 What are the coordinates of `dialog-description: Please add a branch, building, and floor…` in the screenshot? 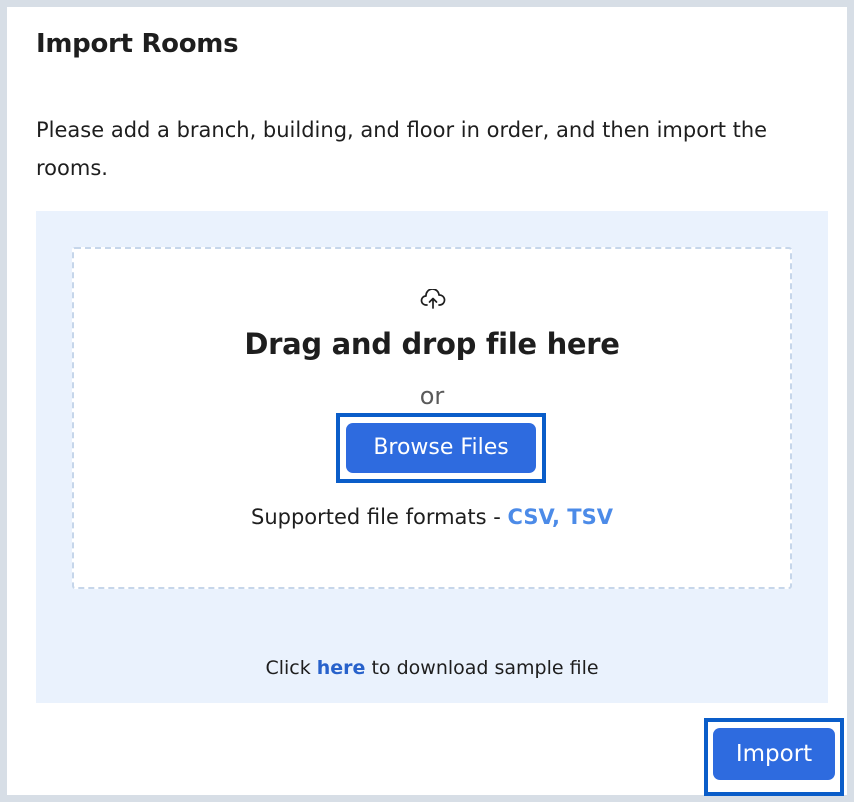 It's located at (402, 149).